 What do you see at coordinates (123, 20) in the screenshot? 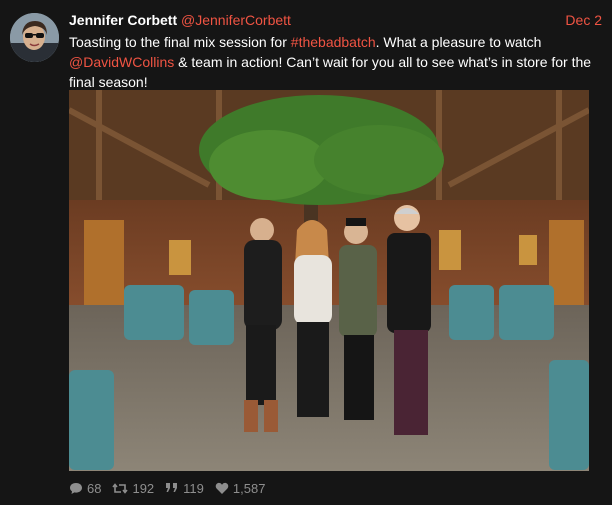
I see `author-name: Jennifer Corbett` at bounding box center [123, 20].